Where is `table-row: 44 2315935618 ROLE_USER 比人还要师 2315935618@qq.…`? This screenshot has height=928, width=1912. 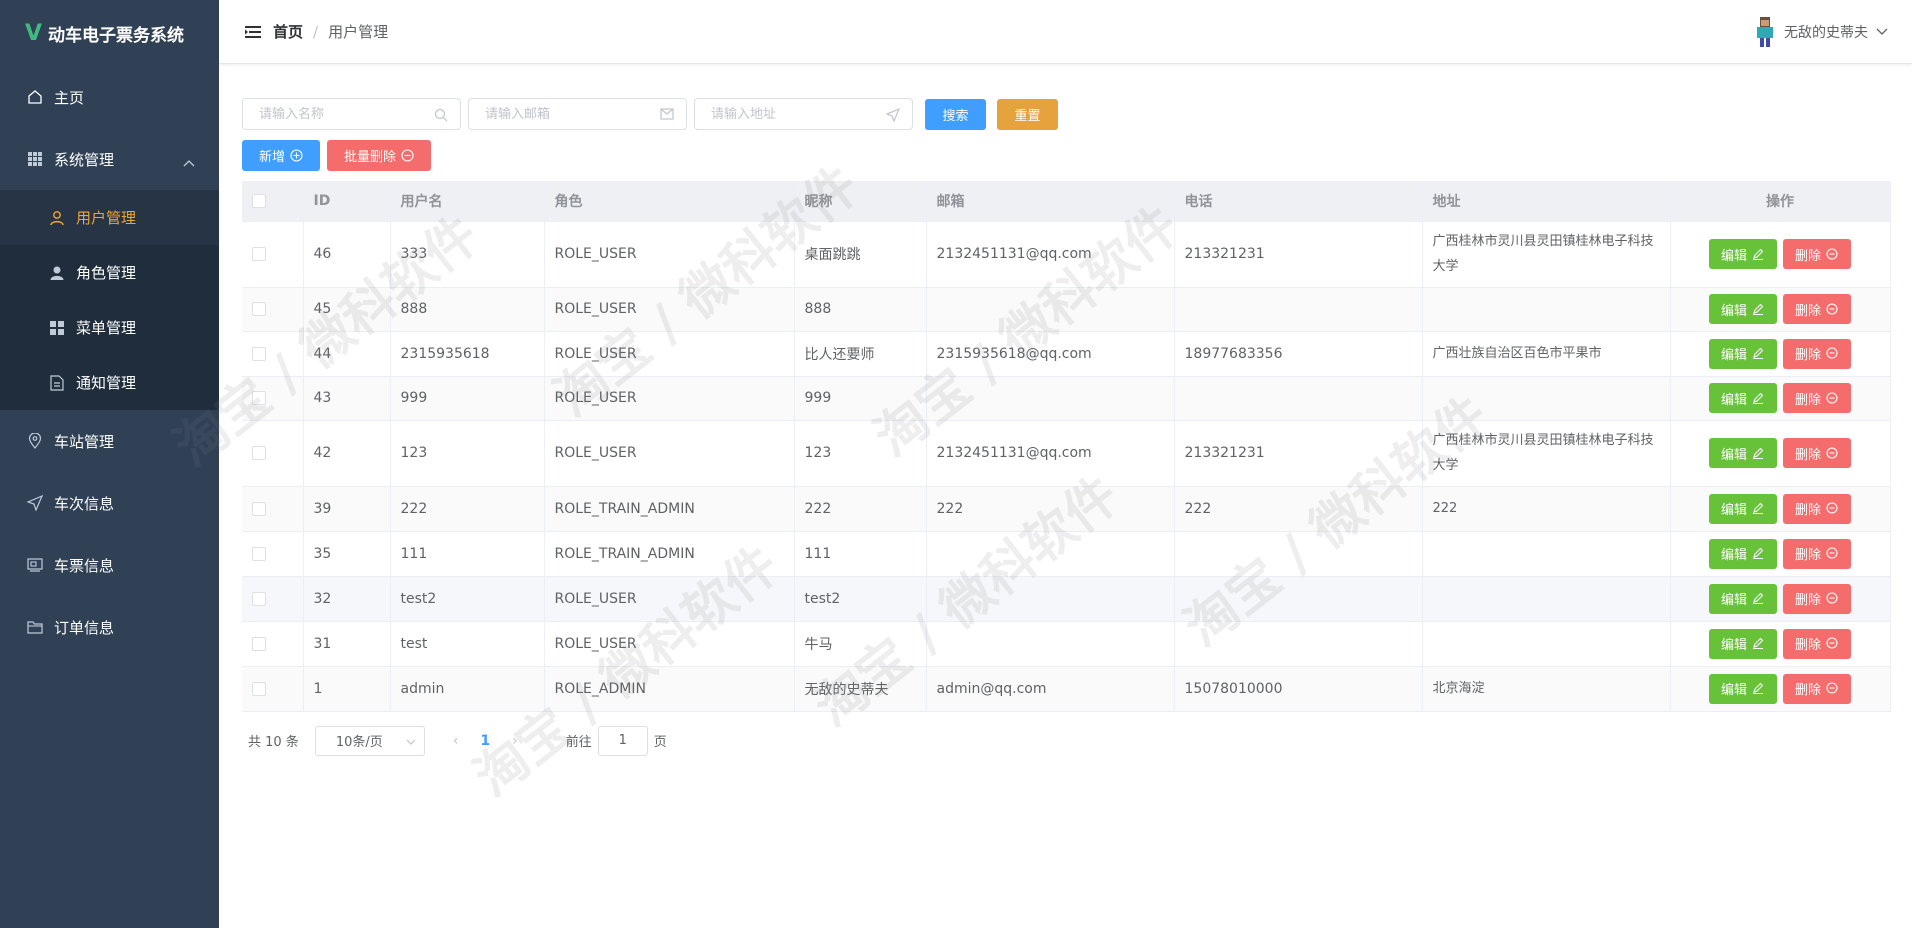 table-row: 44 2315935618 ROLE_USER 比人还要师 2315935618@qq.… is located at coordinates (1066, 354).